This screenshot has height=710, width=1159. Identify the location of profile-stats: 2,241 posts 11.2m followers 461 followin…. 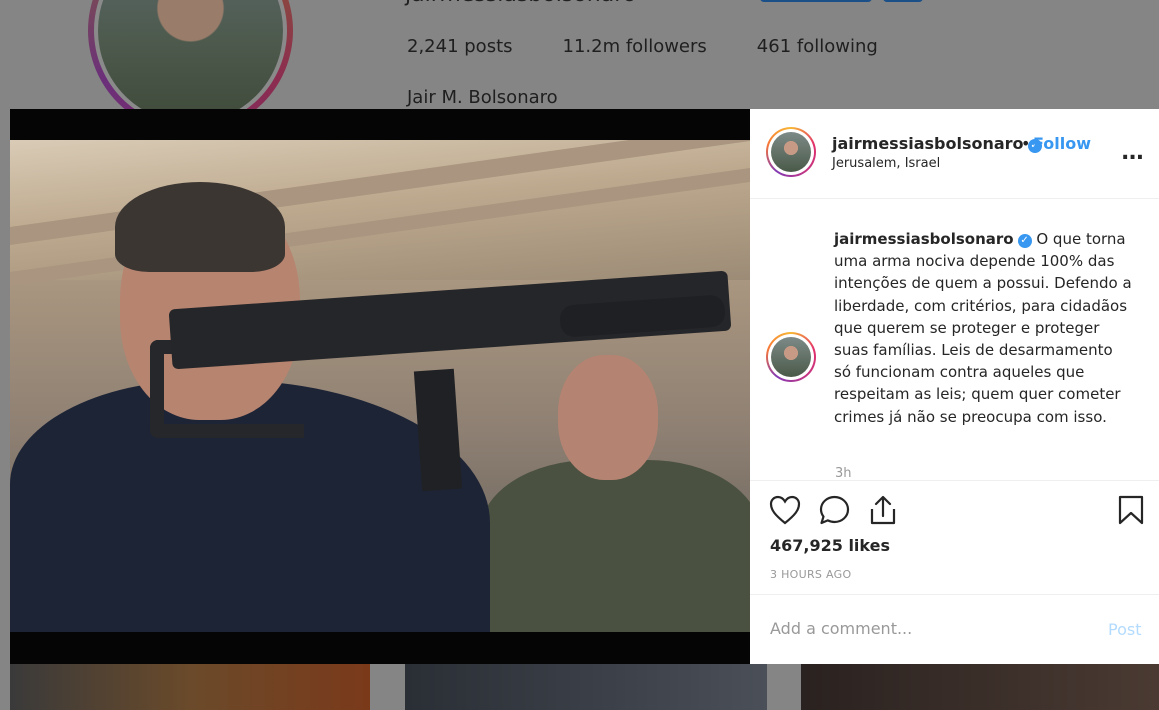
(642, 46).